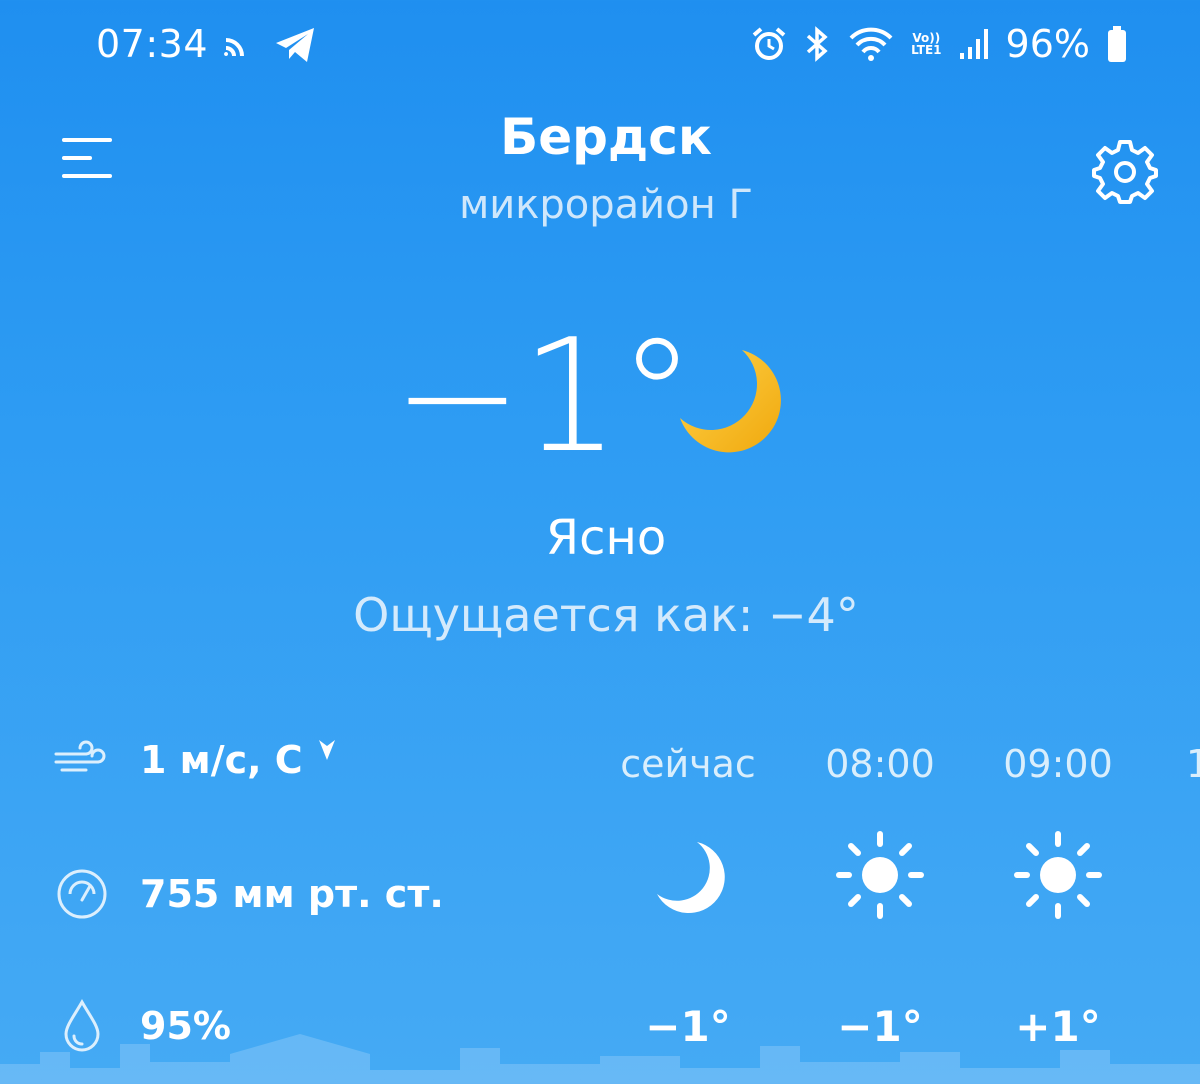 Image resolution: width=1200 pixels, height=1084 pixels. What do you see at coordinates (973, 44) in the screenshot?
I see `signal-icon` at bounding box center [973, 44].